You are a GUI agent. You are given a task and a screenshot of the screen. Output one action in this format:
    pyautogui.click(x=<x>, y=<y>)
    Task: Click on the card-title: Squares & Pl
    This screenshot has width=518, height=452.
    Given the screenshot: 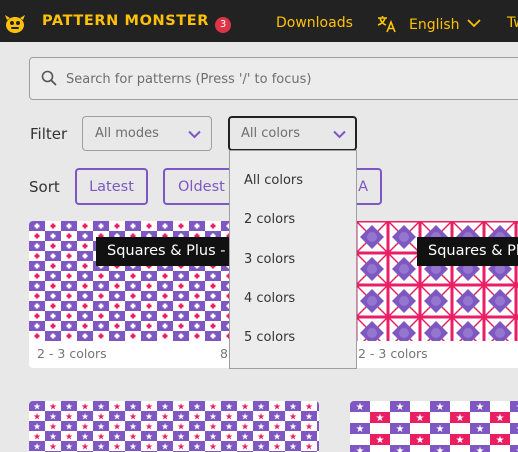 What is the action you would take?
    pyautogui.click(x=467, y=251)
    